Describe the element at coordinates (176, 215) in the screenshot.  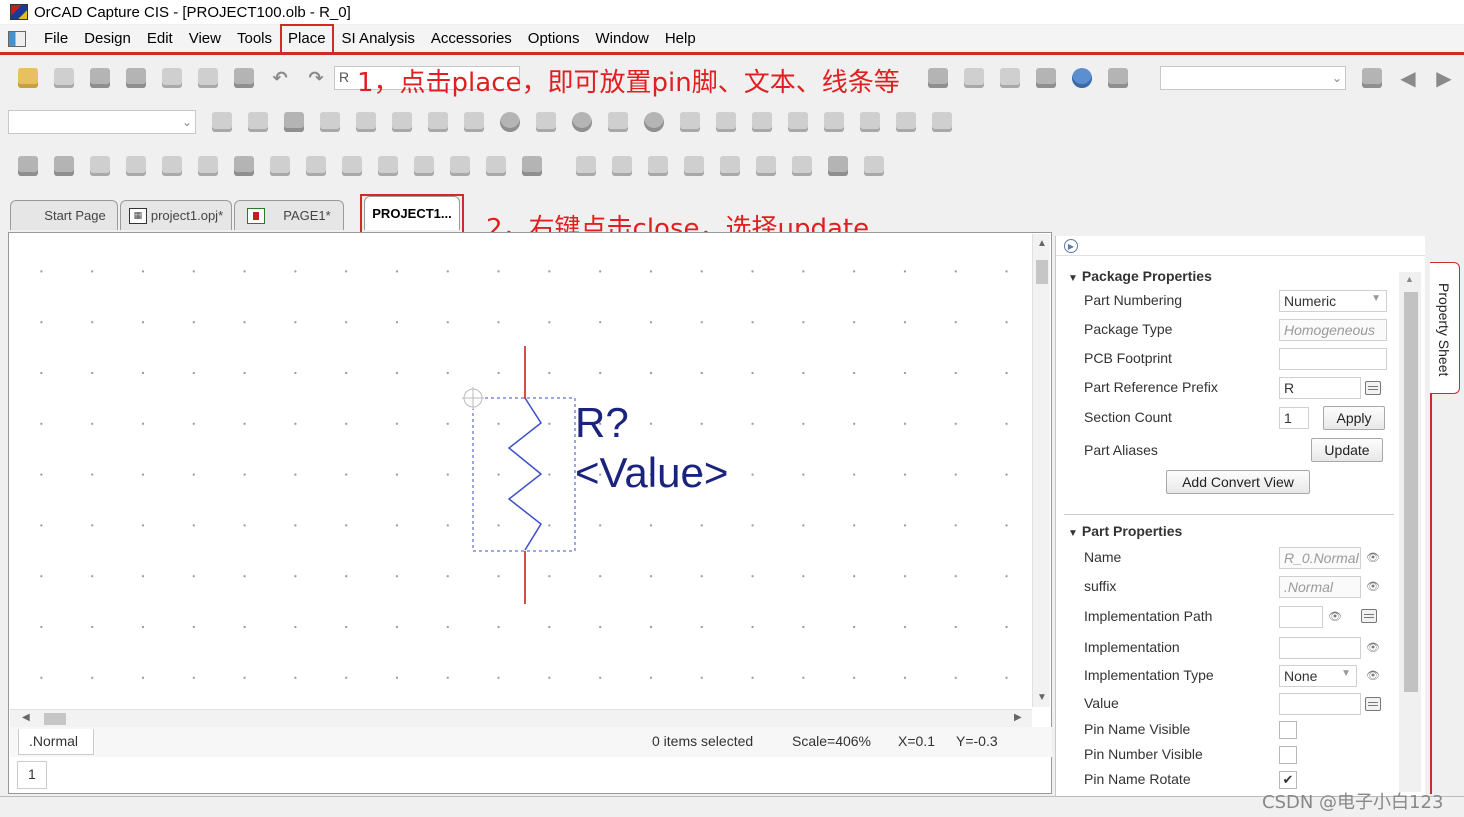
I see `tab-project1-opj: ▦ project1.opj*` at that location.